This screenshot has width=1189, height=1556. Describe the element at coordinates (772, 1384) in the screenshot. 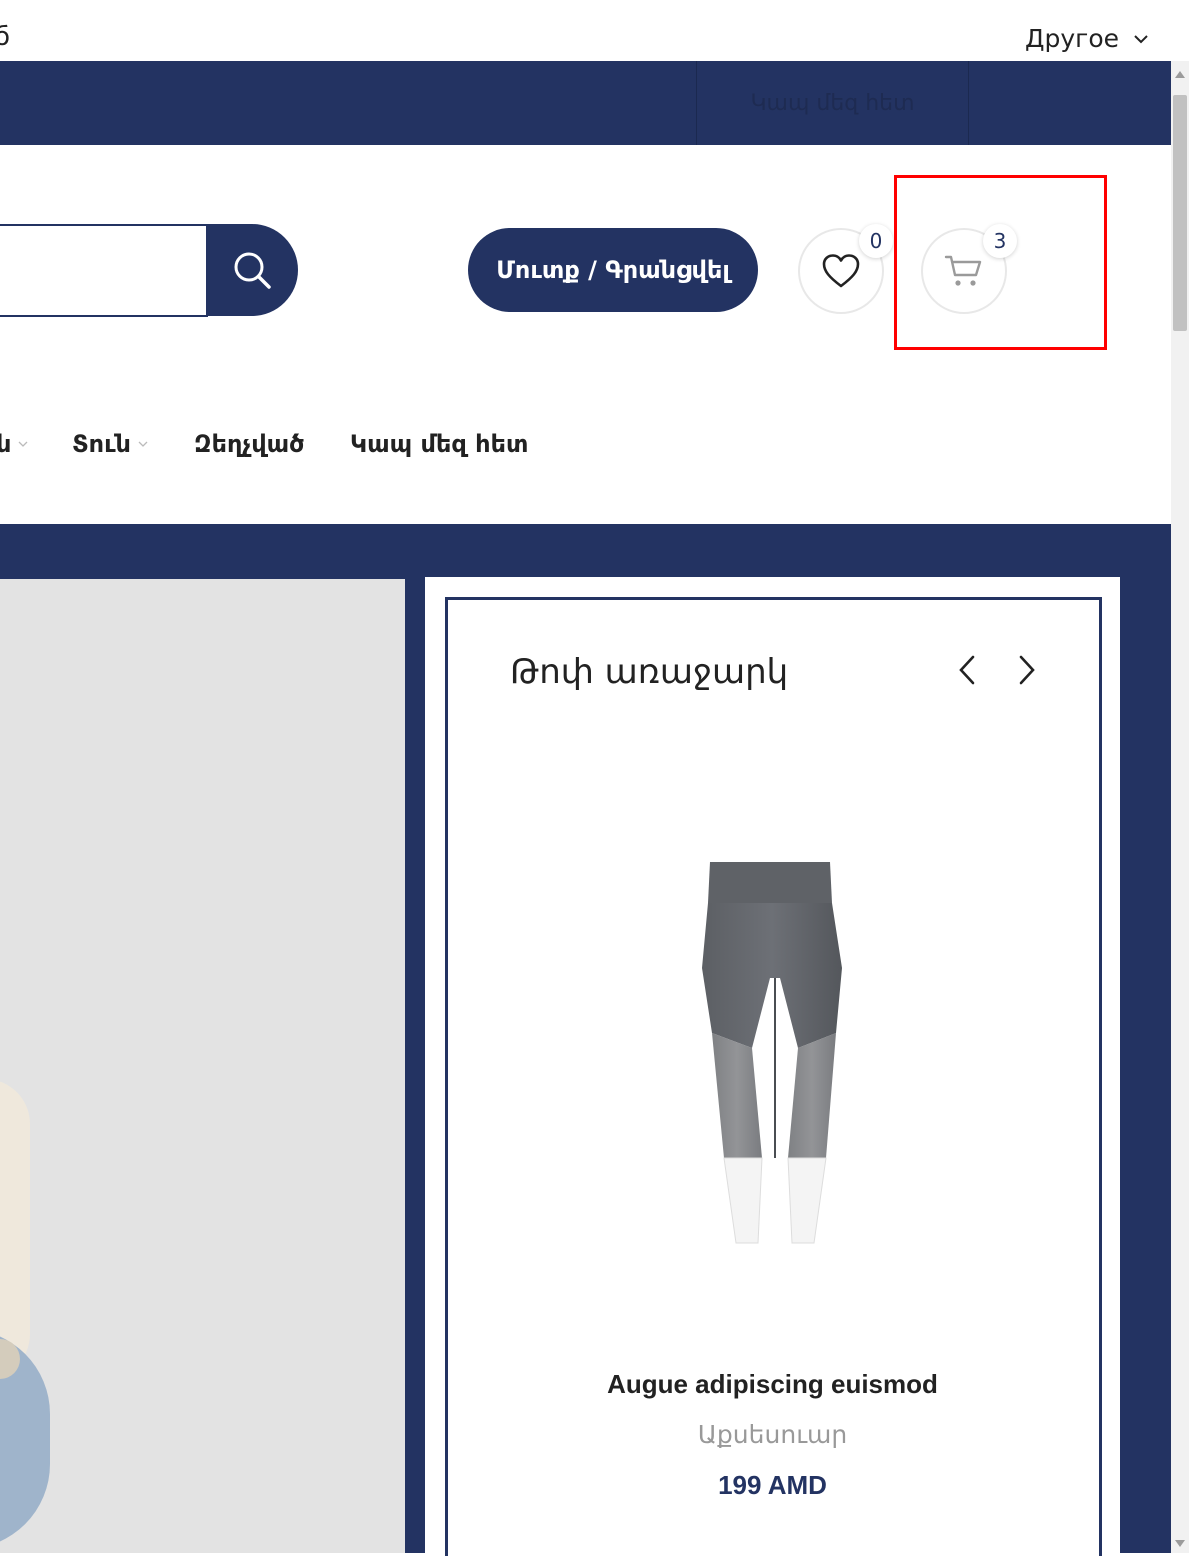

I see `product-name: Augue adipiscing euismod` at that location.